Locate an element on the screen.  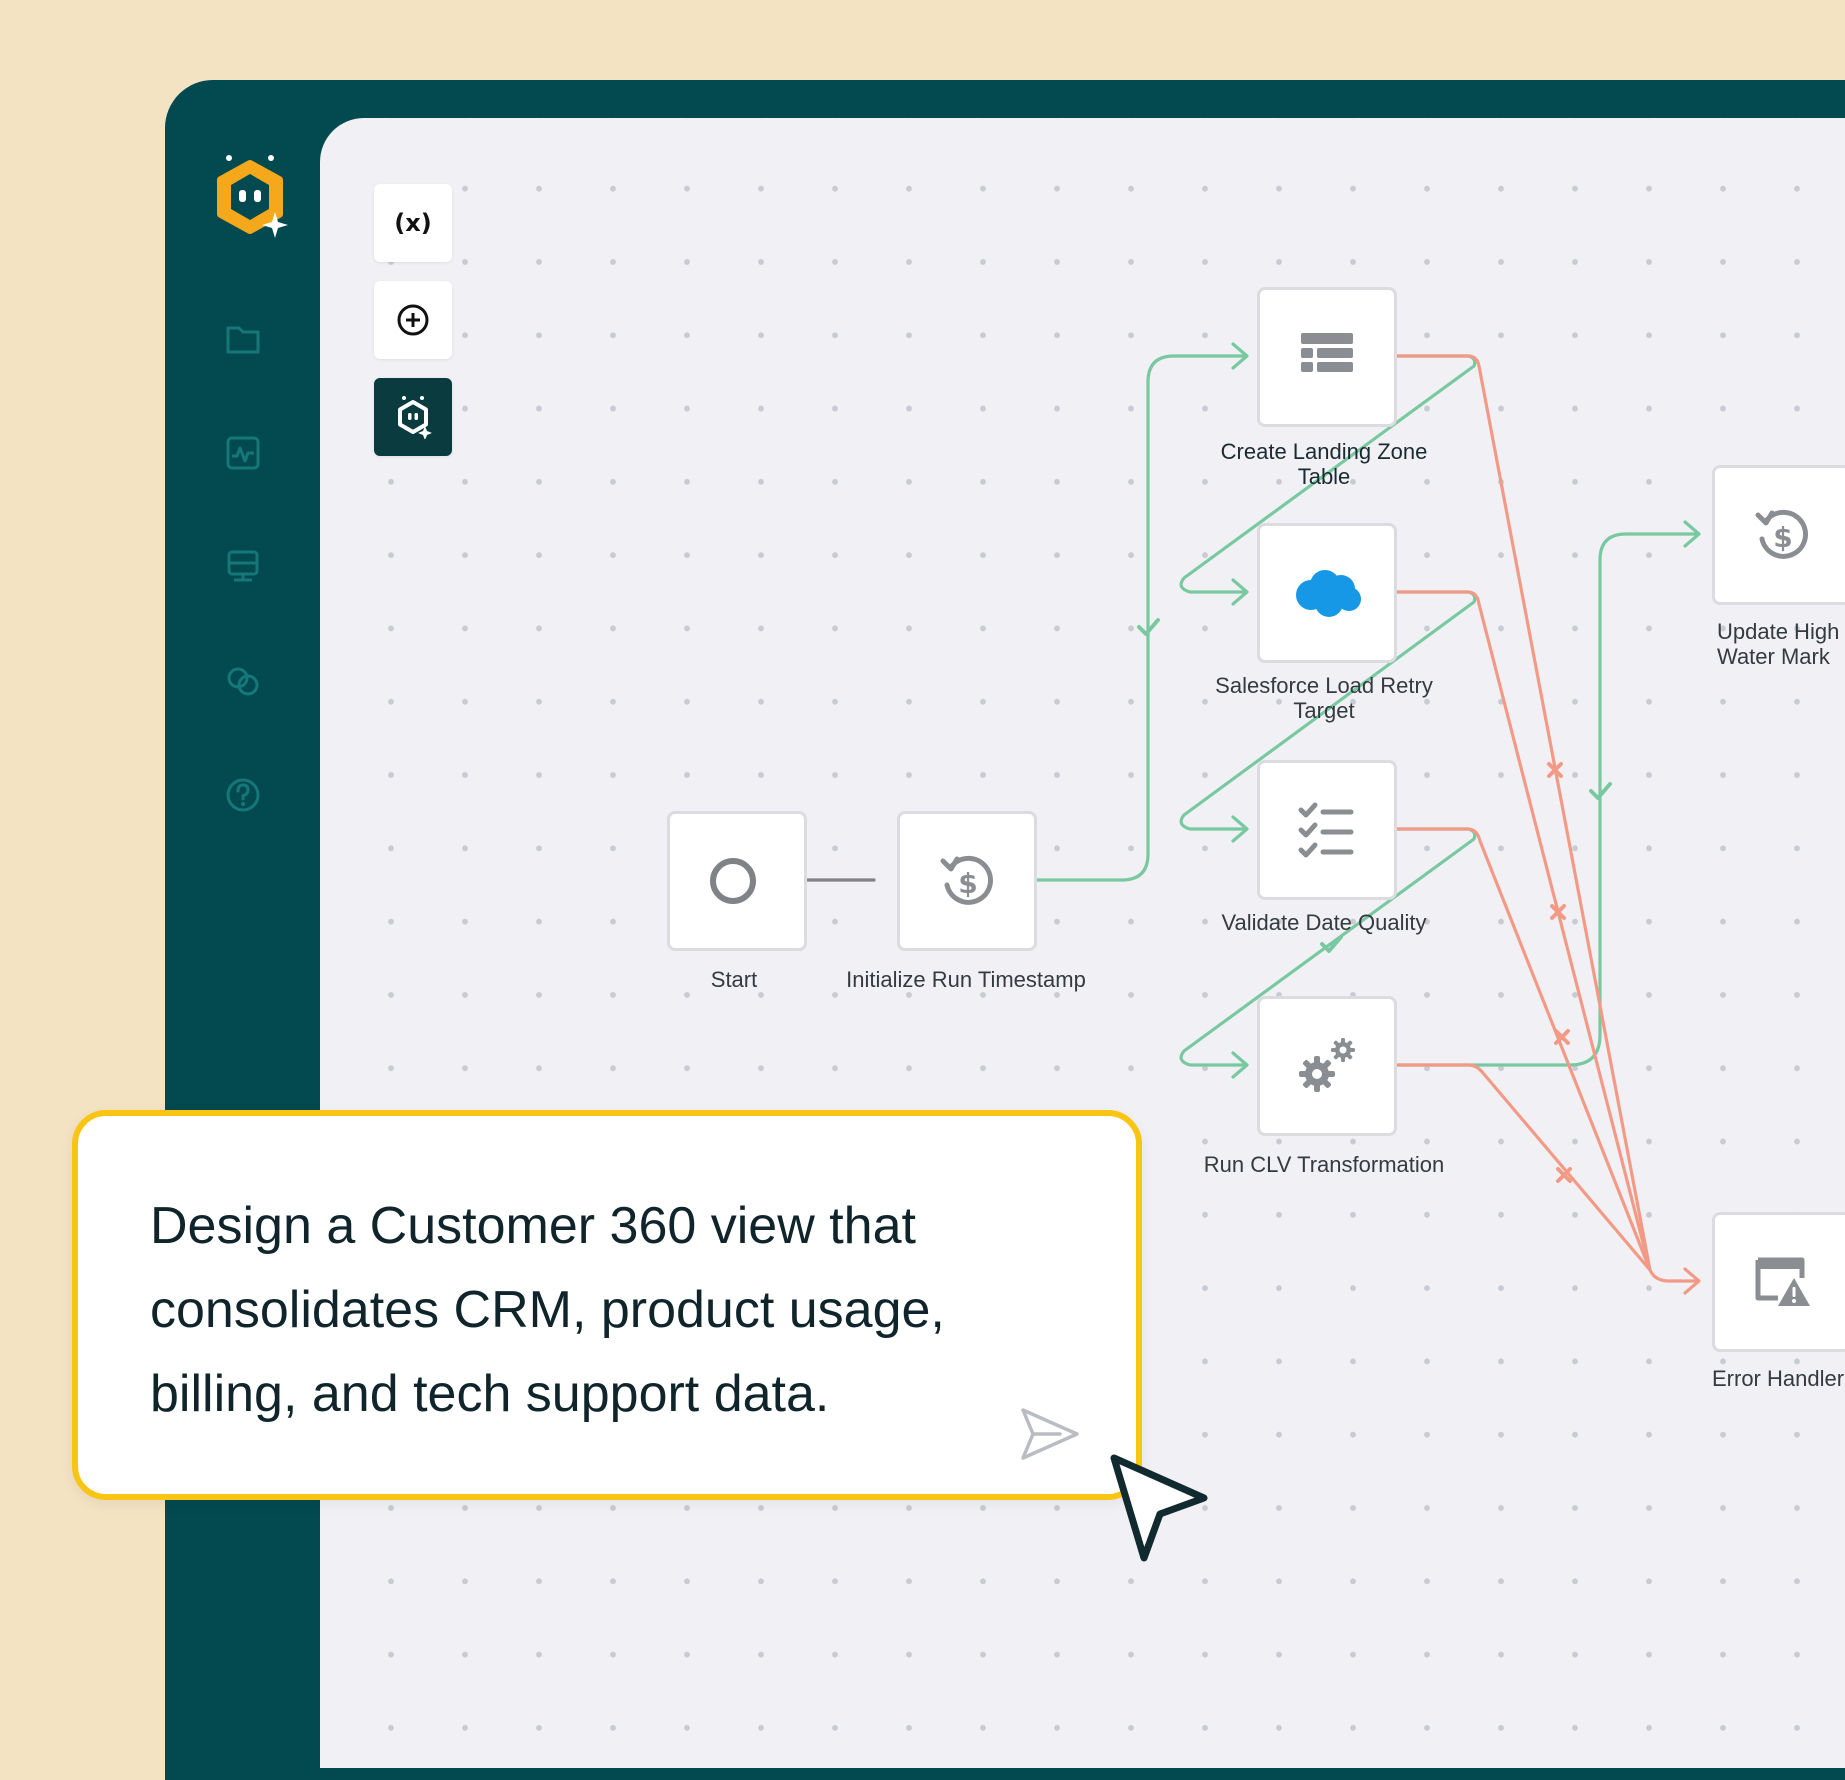
landing-table-node is located at coordinates (1327, 357).